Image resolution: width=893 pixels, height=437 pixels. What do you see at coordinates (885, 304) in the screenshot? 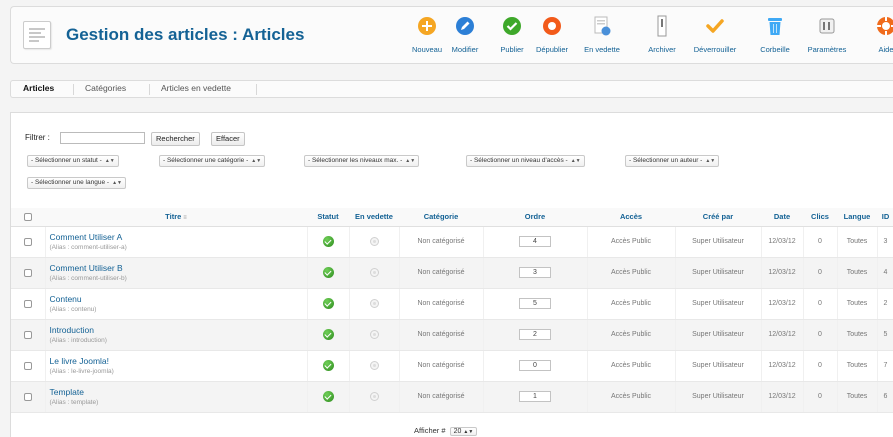
I see `id-cell: 2` at bounding box center [885, 304].